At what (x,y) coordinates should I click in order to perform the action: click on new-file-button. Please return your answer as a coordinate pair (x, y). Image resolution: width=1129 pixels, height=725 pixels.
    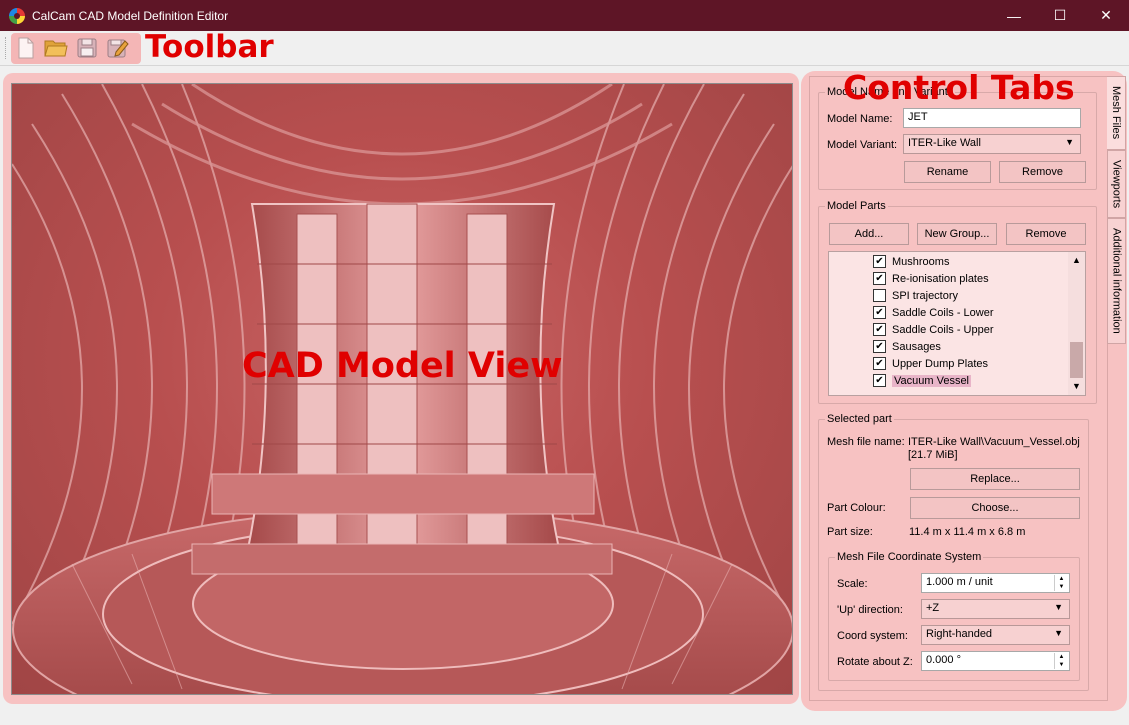
    Looking at the image, I should click on (26, 48).